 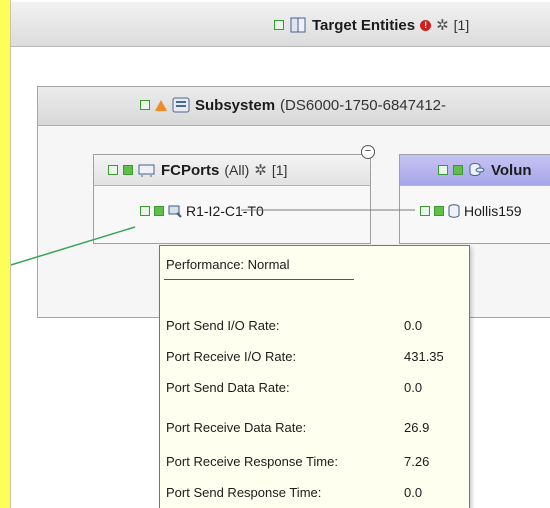 What do you see at coordinates (228, 387) in the screenshot?
I see `metric-label: Port Send Data Rate:` at bounding box center [228, 387].